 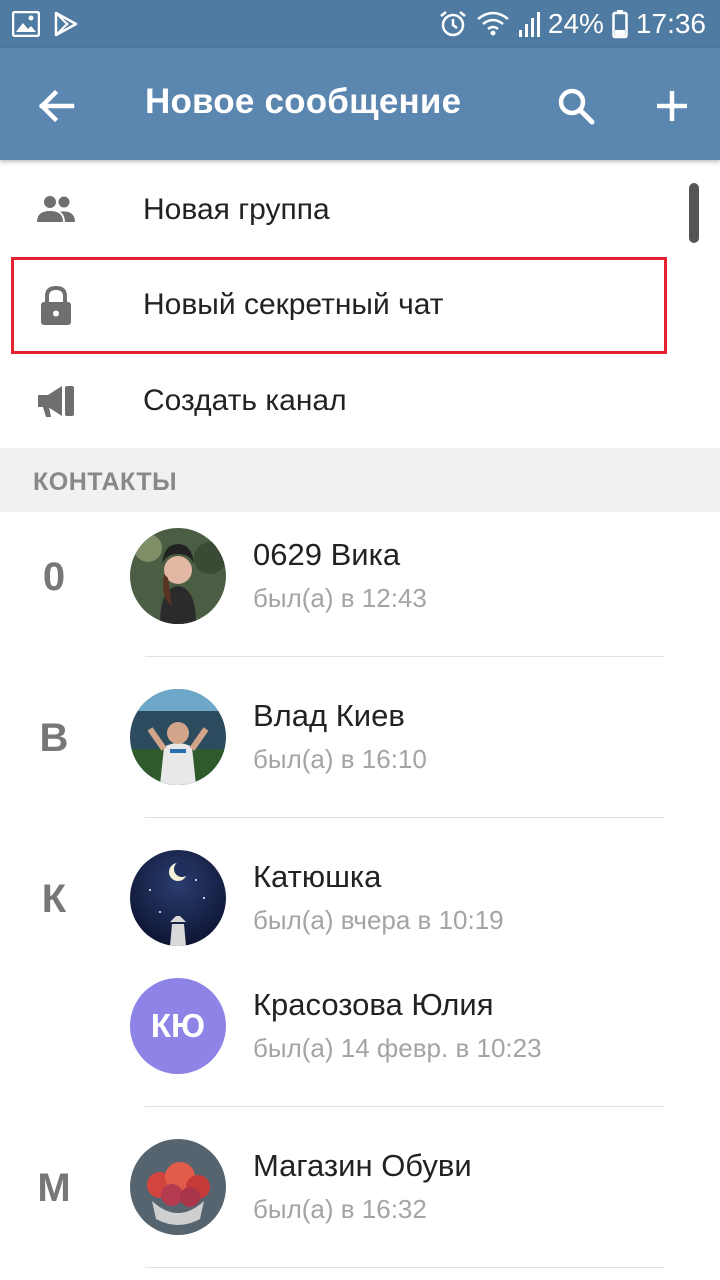 I want to click on create-channel-label: Создать канал, so click(x=245, y=400).